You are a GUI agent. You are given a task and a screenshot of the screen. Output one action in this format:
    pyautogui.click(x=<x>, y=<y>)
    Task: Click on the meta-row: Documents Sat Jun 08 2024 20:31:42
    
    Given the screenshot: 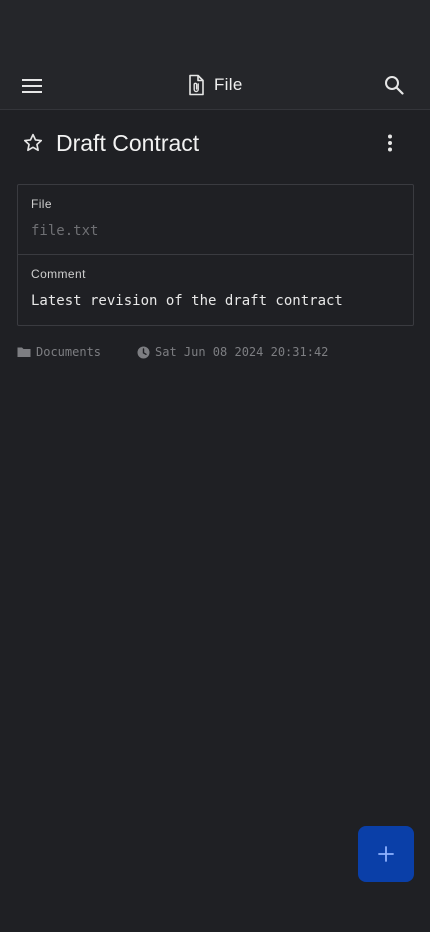 What is the action you would take?
    pyautogui.click(x=217, y=352)
    